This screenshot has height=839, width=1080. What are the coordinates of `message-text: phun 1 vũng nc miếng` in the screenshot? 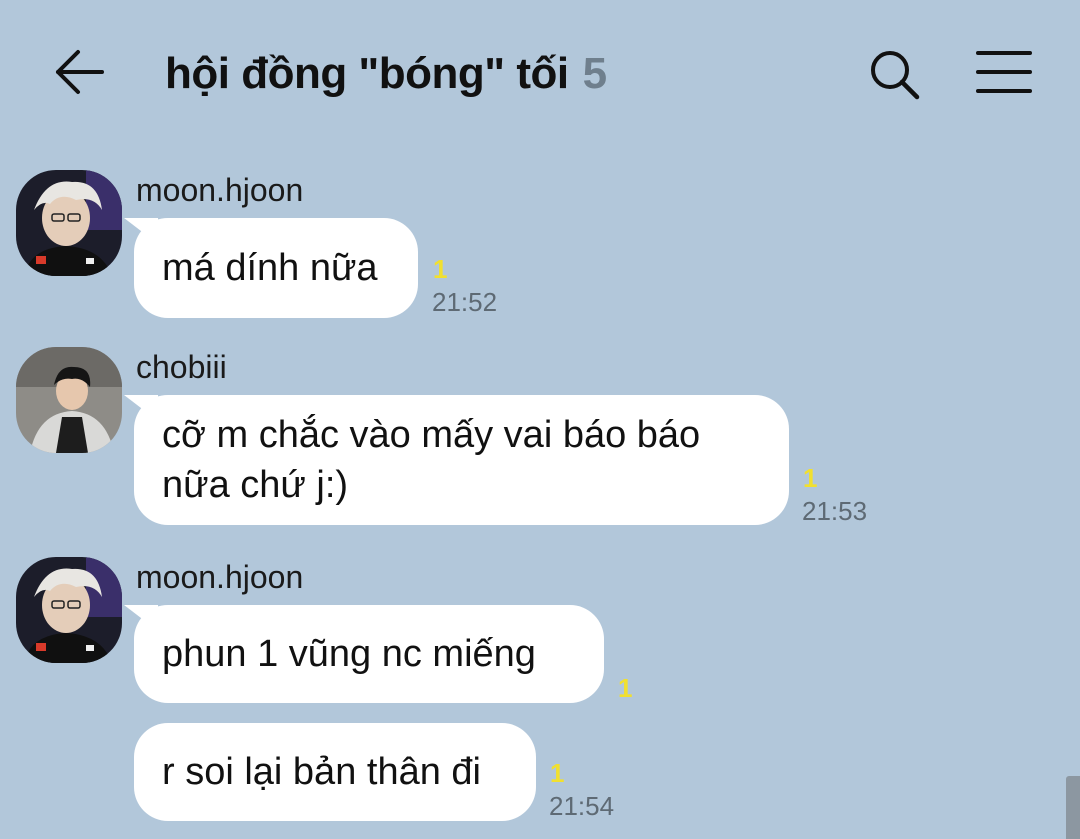 It's located at (349, 654).